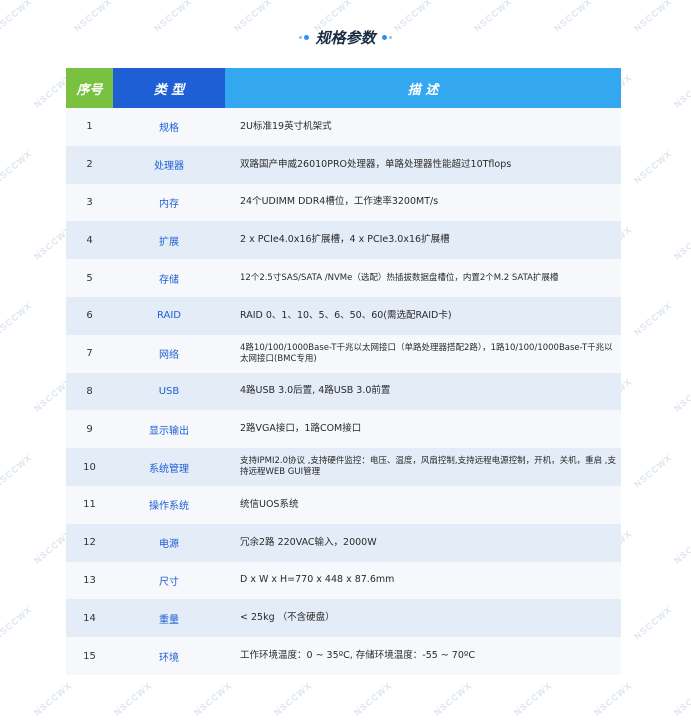  I want to click on row-description: D x W x H=770 x 448 x 87.6mm, so click(423, 580).